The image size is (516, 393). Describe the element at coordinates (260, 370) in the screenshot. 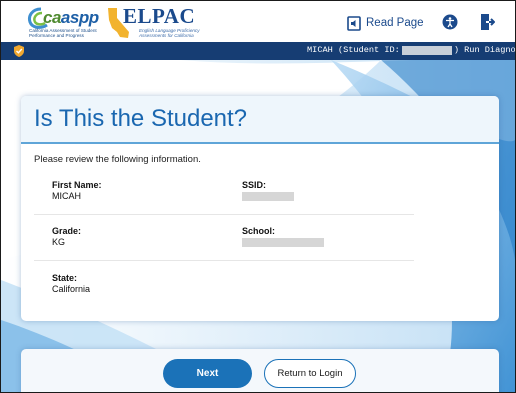

I see `action-button-panel: Next Return to Login` at that location.